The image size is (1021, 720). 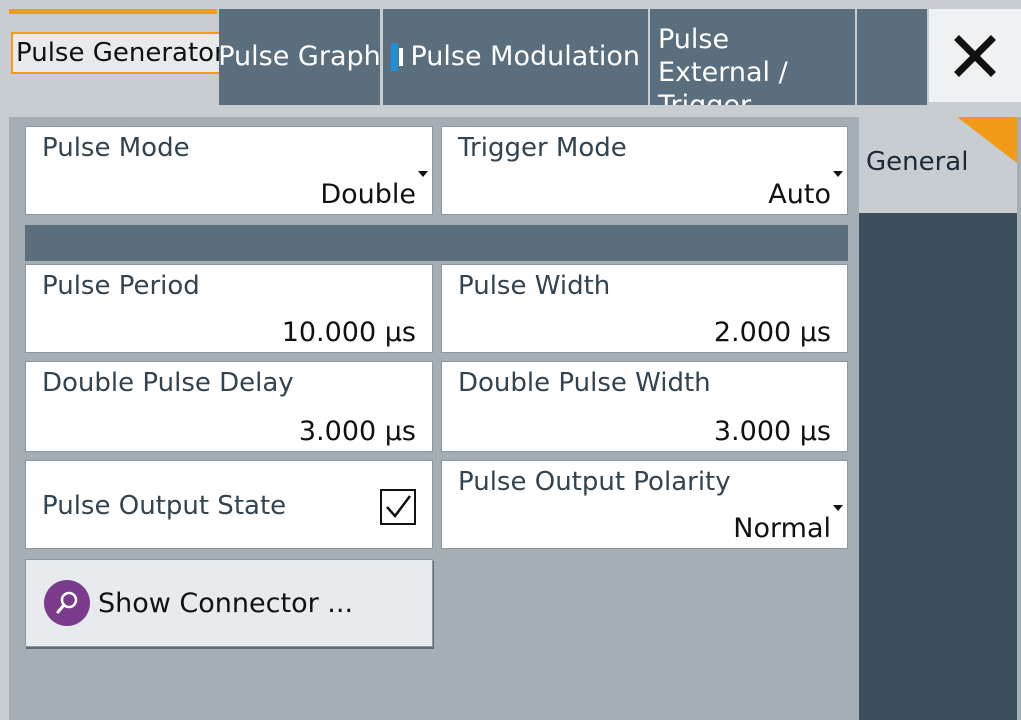 What do you see at coordinates (4, 412) in the screenshot?
I see `left-strip` at bounding box center [4, 412].